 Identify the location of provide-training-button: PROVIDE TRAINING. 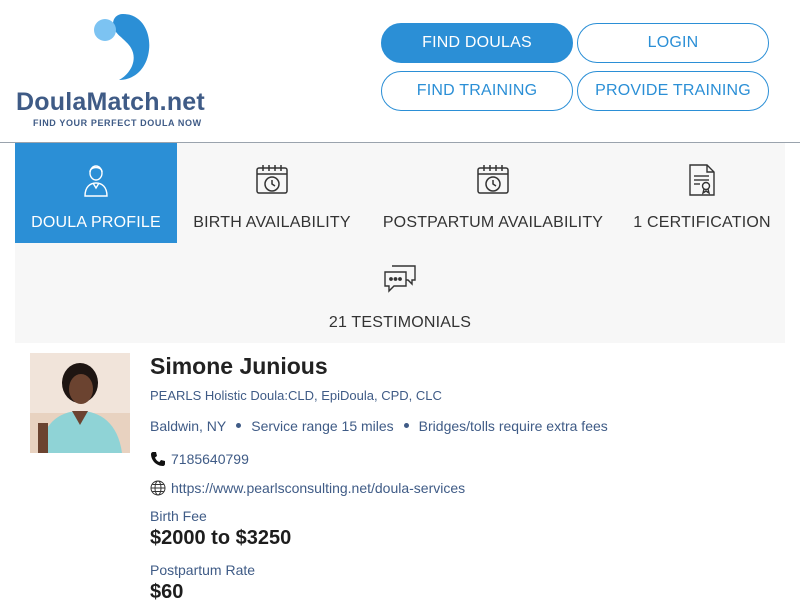
(673, 91).